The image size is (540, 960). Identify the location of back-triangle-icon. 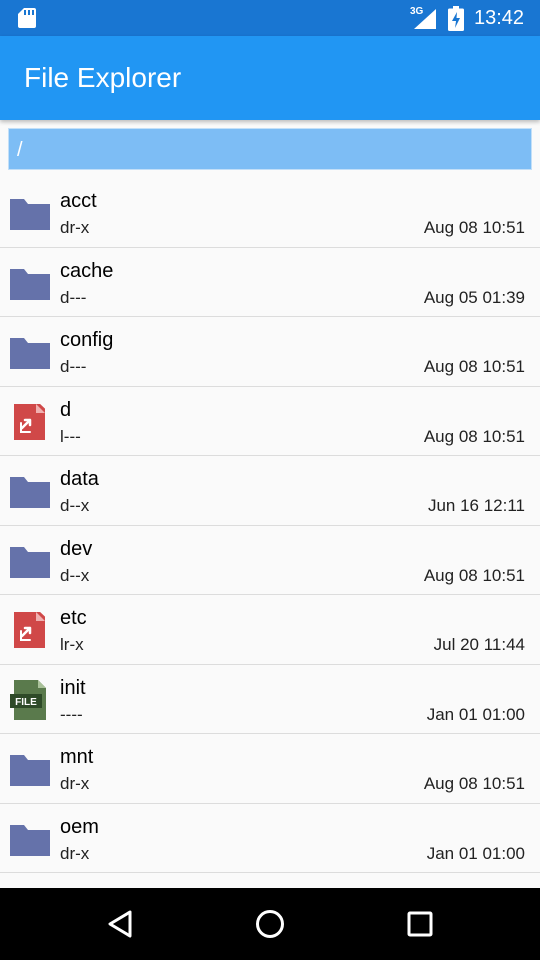
(120, 924).